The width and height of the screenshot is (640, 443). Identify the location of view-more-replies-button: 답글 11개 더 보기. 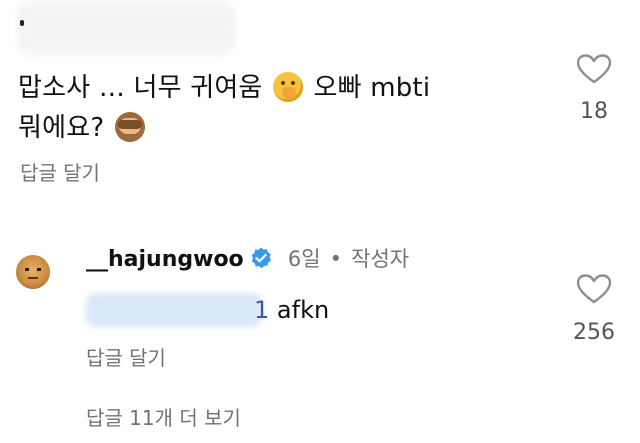
(163, 416).